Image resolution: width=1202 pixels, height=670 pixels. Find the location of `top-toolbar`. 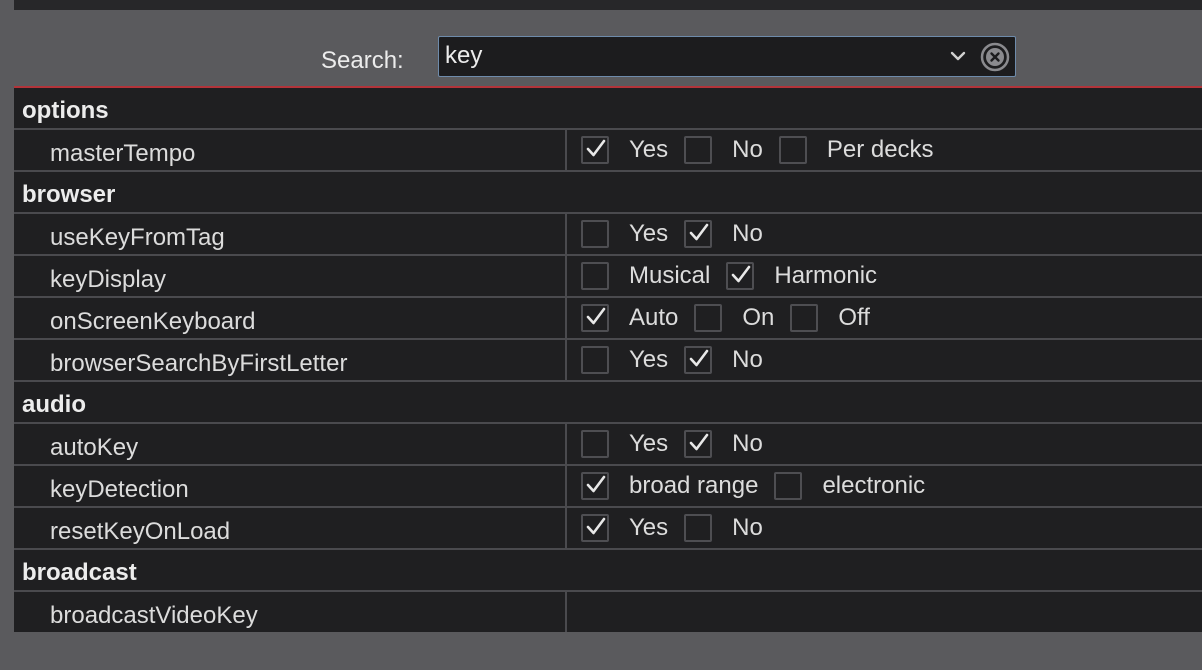

top-toolbar is located at coordinates (608, 5).